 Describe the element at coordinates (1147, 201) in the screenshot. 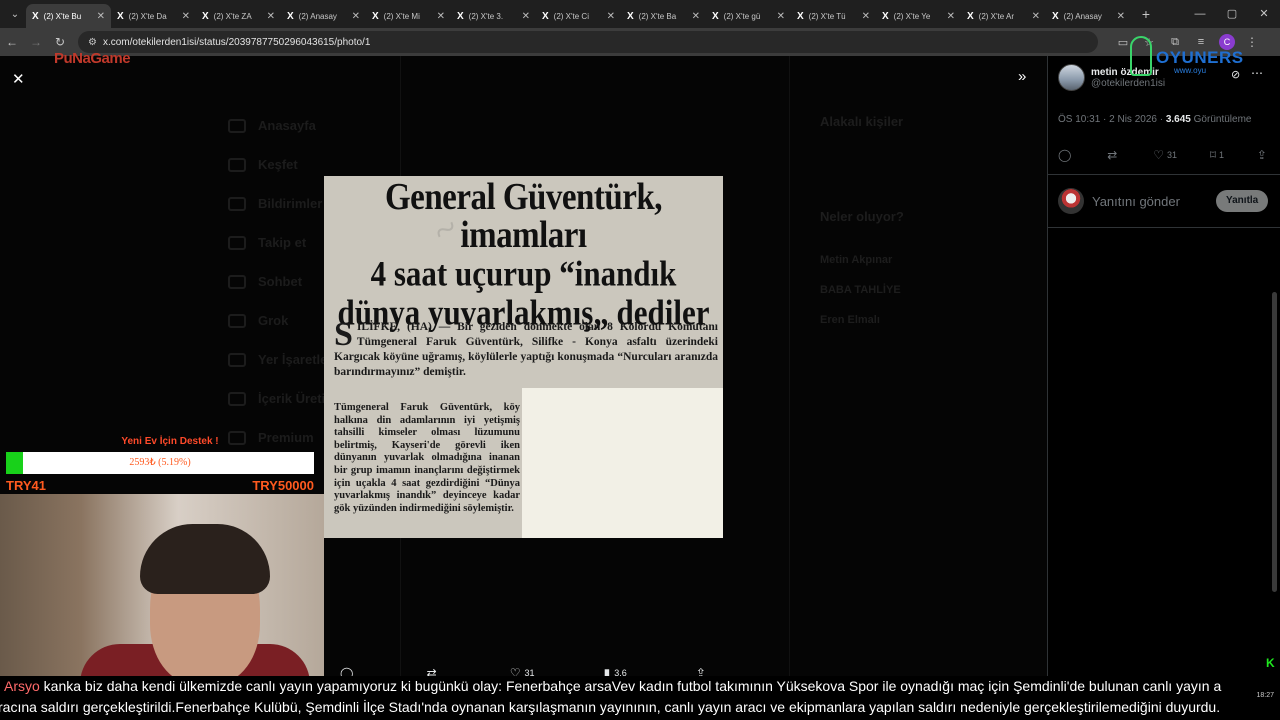

I see `reply-input: Yanıtını gönder` at that location.